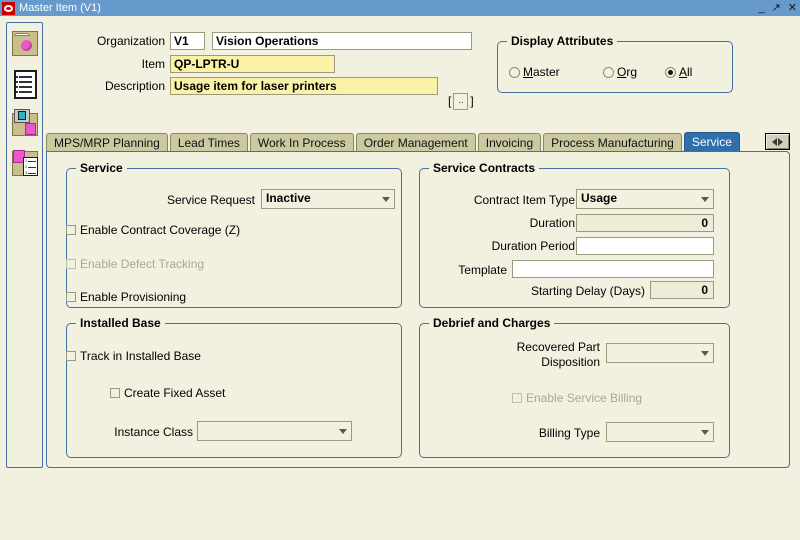 This screenshot has width=800, height=540. I want to click on create-fixed-asset-checkbox: Create Fixed Asset, so click(167, 393).